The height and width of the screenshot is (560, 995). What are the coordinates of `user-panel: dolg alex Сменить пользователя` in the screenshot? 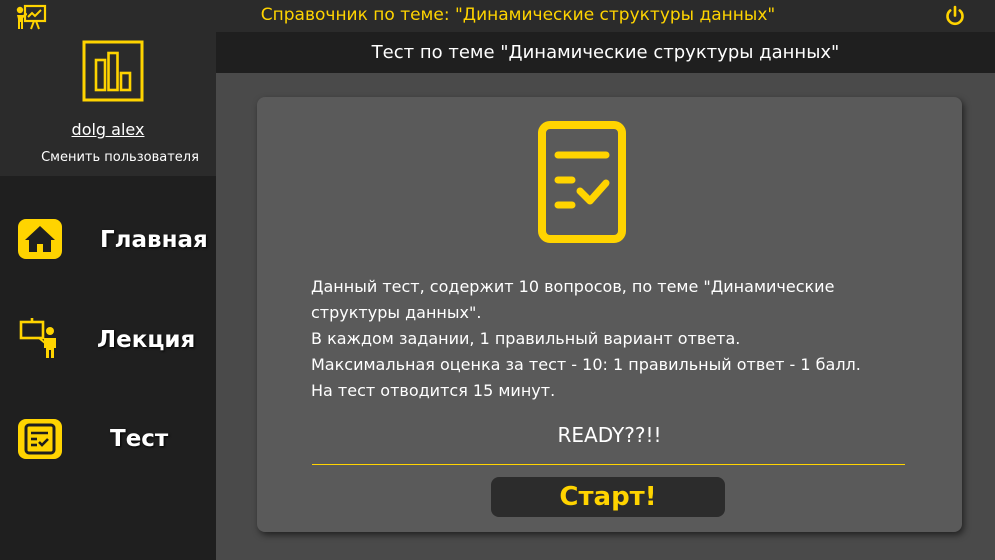 It's located at (108, 104).